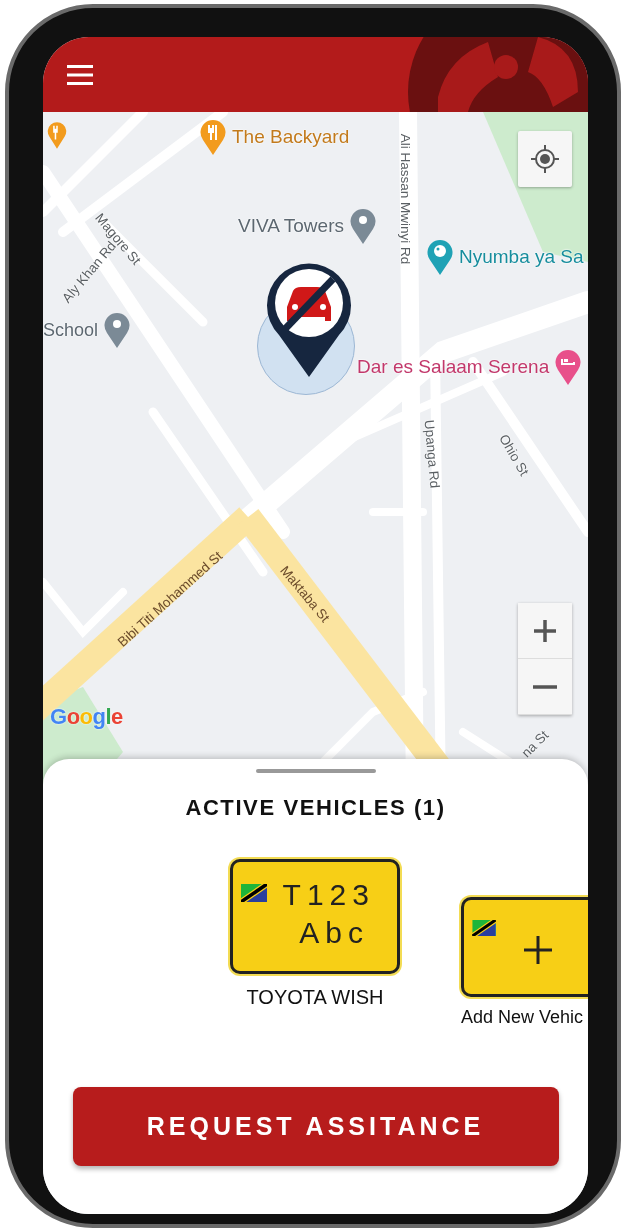 The width and height of the screenshot is (626, 1232). Describe the element at coordinates (71, 330) in the screenshot. I see `place-label: School` at that location.